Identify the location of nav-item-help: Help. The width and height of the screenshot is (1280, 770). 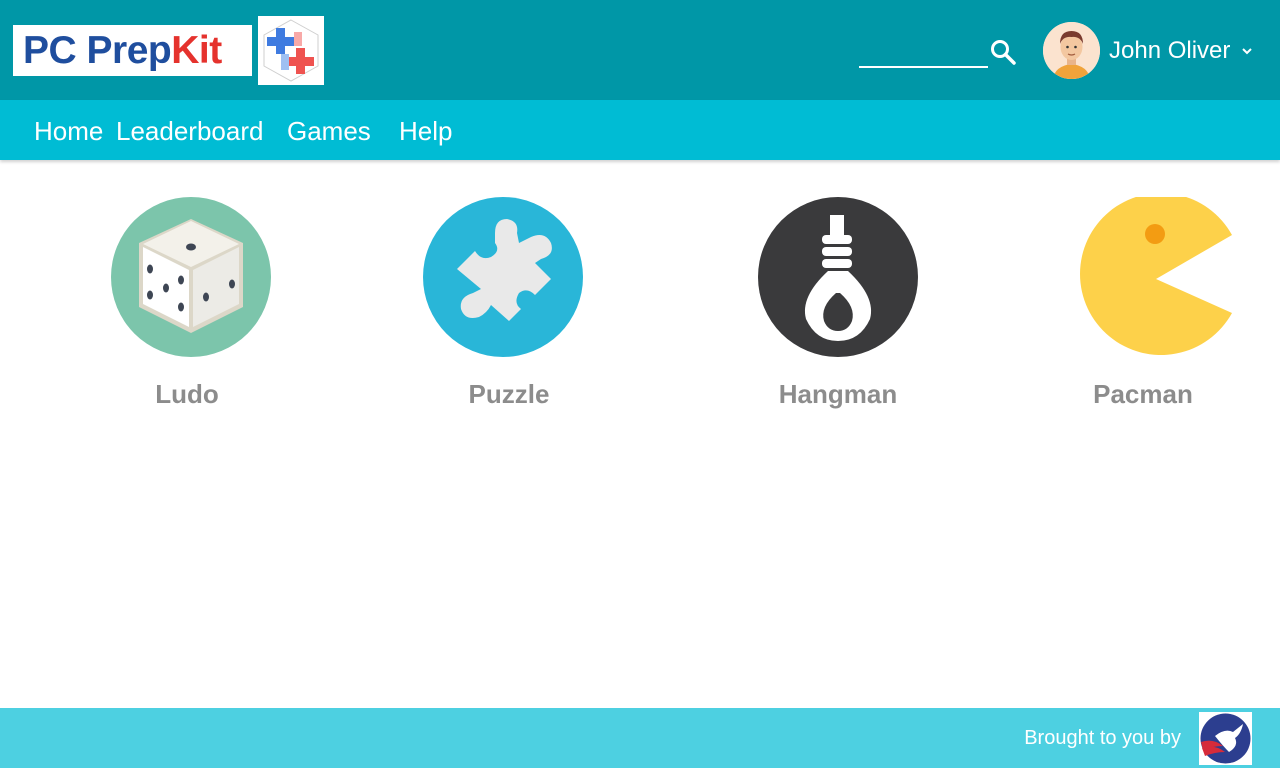
(425, 131).